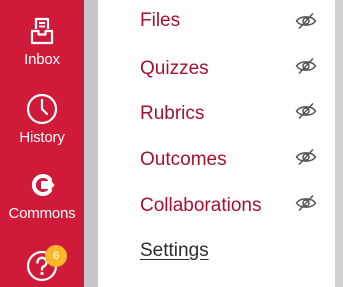 The height and width of the screenshot is (287, 343). What do you see at coordinates (183, 160) in the screenshot?
I see `course-link-outcomes: Outcomes` at bounding box center [183, 160].